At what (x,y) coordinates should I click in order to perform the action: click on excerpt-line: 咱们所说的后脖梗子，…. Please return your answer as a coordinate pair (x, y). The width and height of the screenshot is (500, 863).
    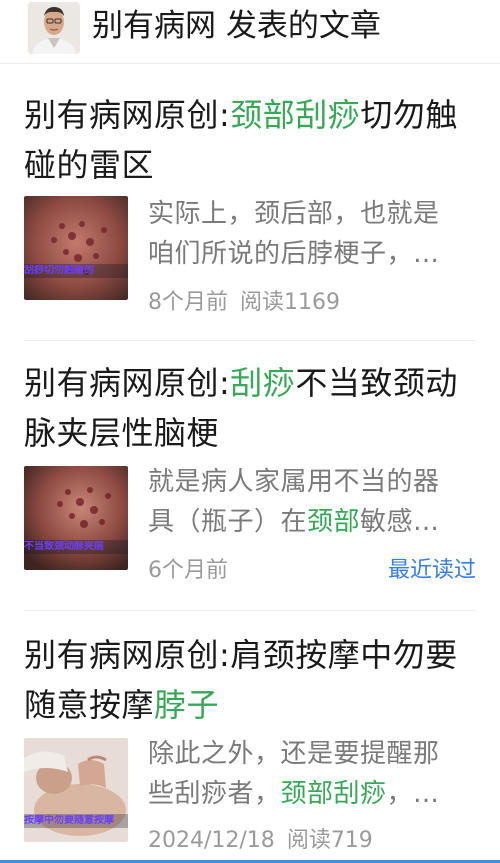
    Looking at the image, I should click on (294, 254).